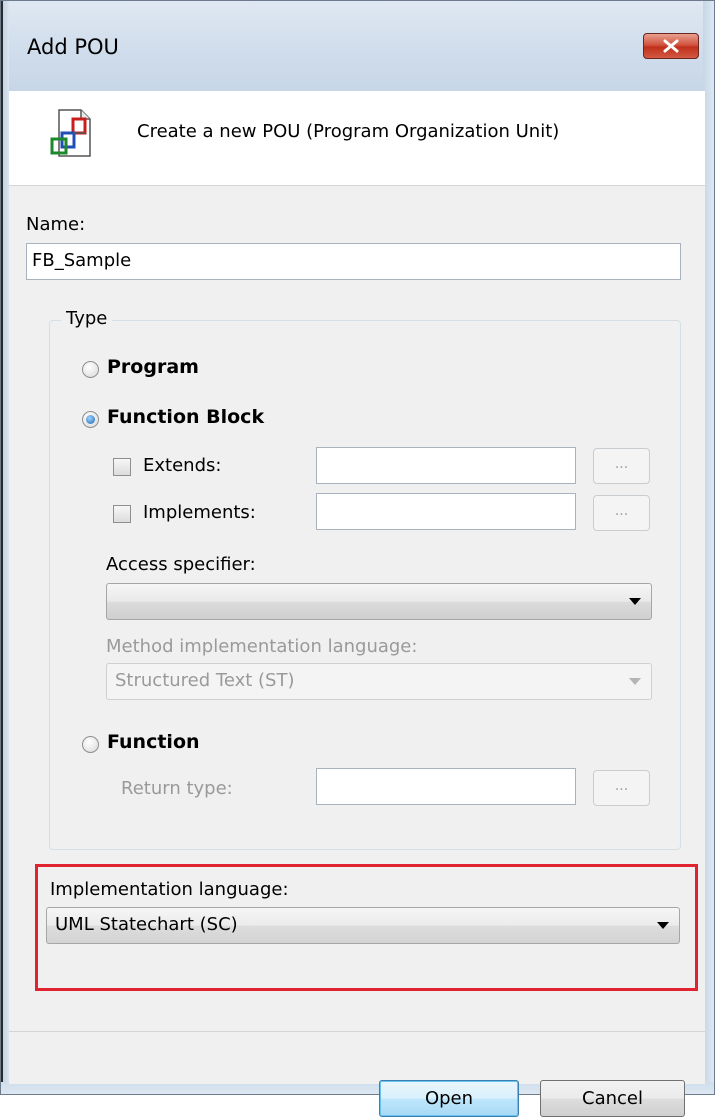 Image resolution: width=715 pixels, height=1117 pixels. I want to click on extends-checkbox, so click(122, 467).